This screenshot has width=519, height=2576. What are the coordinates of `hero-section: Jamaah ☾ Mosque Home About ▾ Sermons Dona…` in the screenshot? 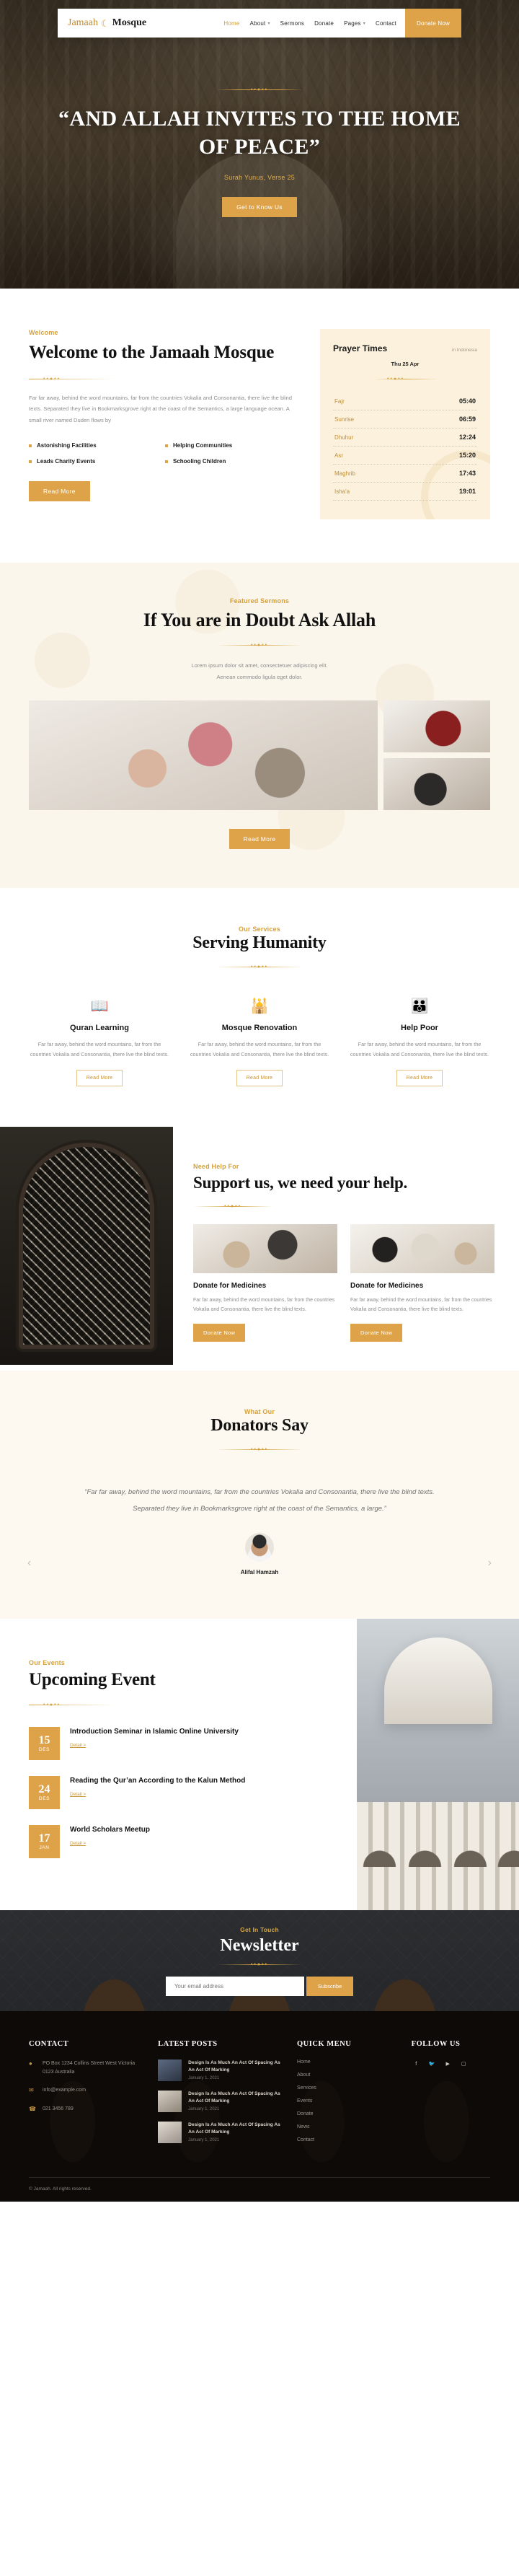 It's located at (259, 144).